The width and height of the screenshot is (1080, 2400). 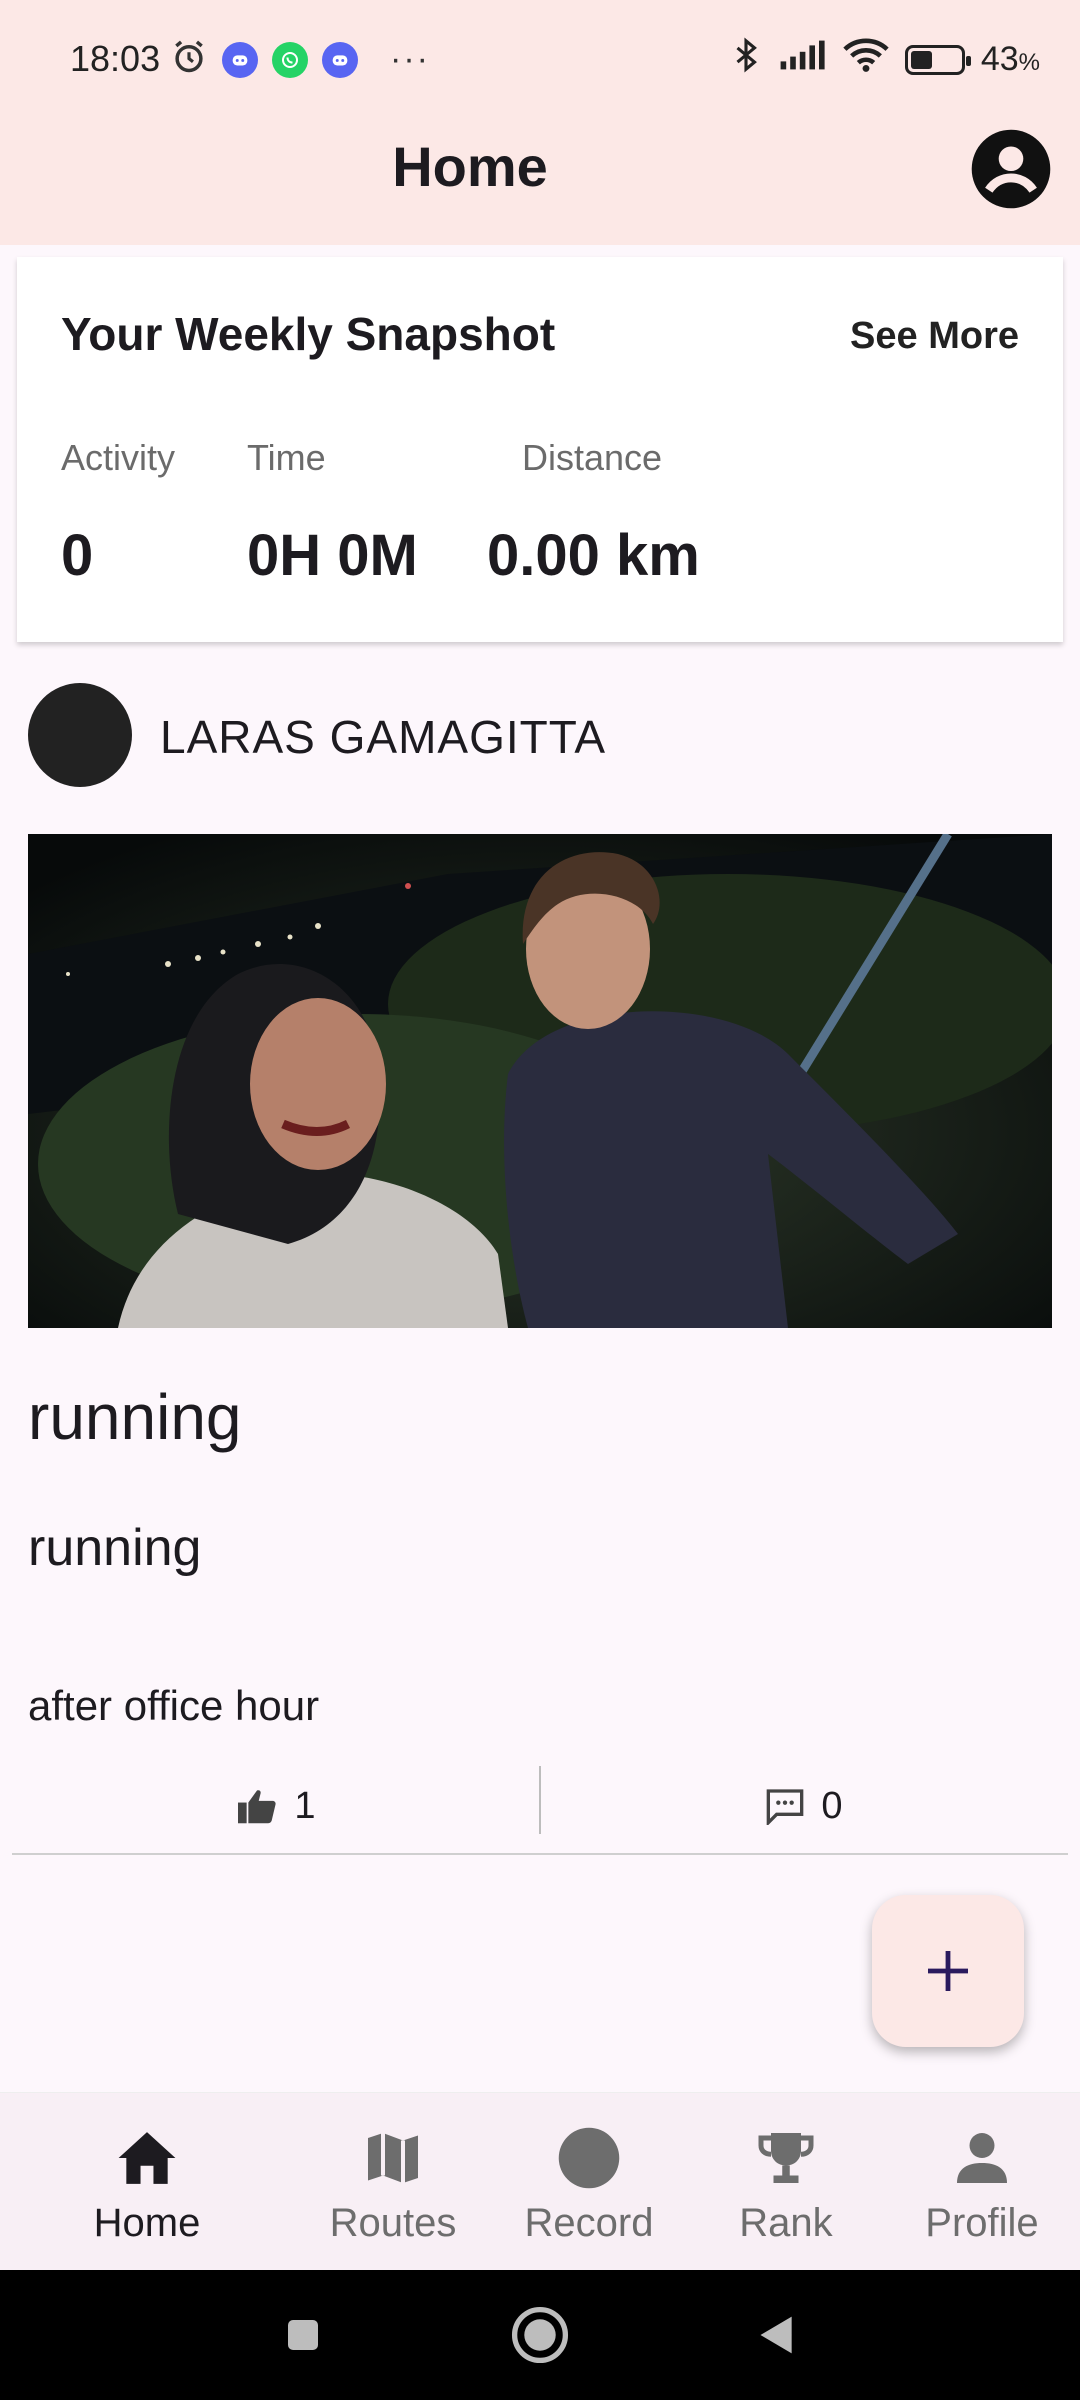 I want to click on back-button, so click(x=777, y=2335).